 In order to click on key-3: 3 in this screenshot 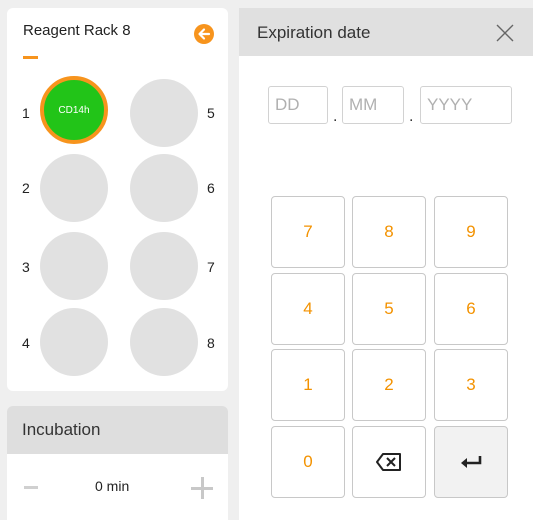, I will do `click(471, 385)`.